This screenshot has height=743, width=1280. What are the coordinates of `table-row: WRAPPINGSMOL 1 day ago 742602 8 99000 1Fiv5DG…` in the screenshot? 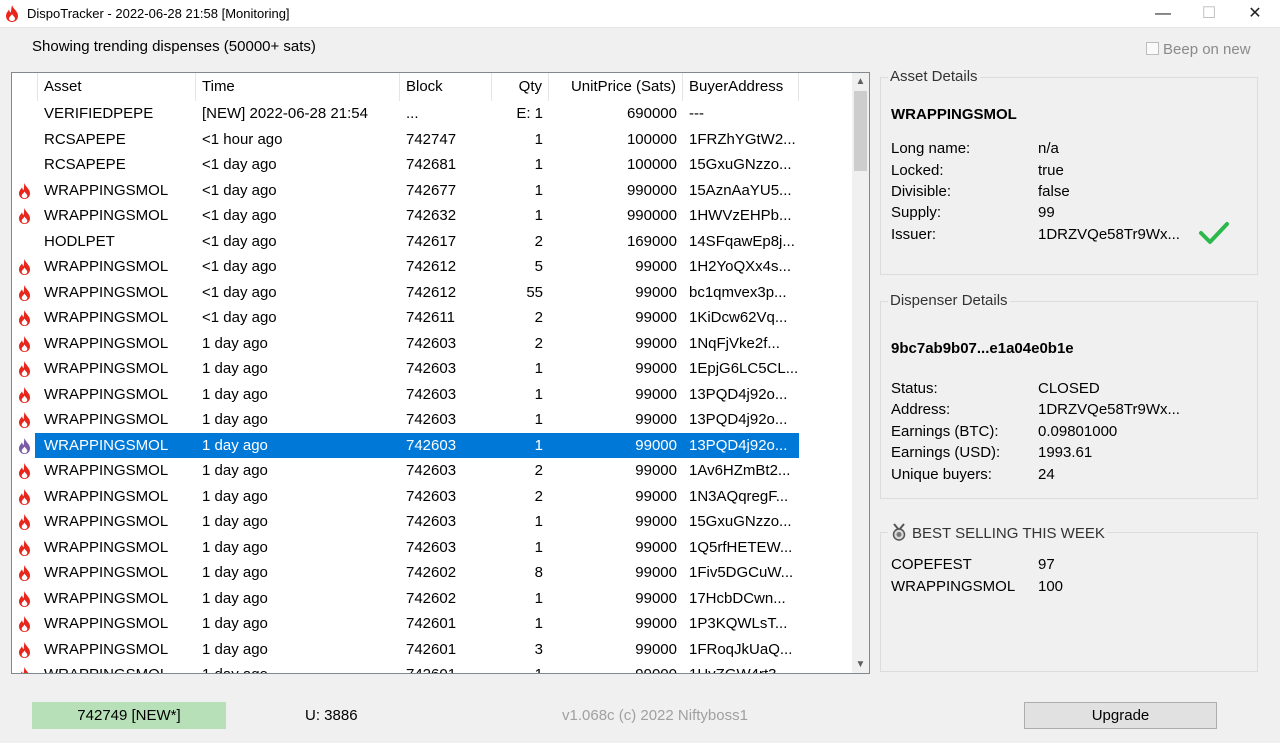 It's located at (432, 573).